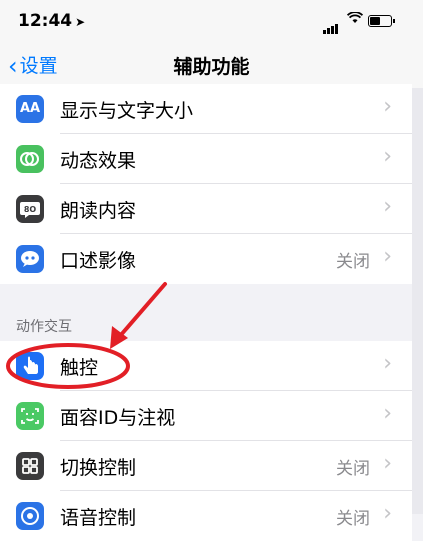 The height and width of the screenshot is (541, 423). What do you see at coordinates (206, 516) in the screenshot?
I see `row-voice-control: 语音控制 关闭 ›` at bounding box center [206, 516].